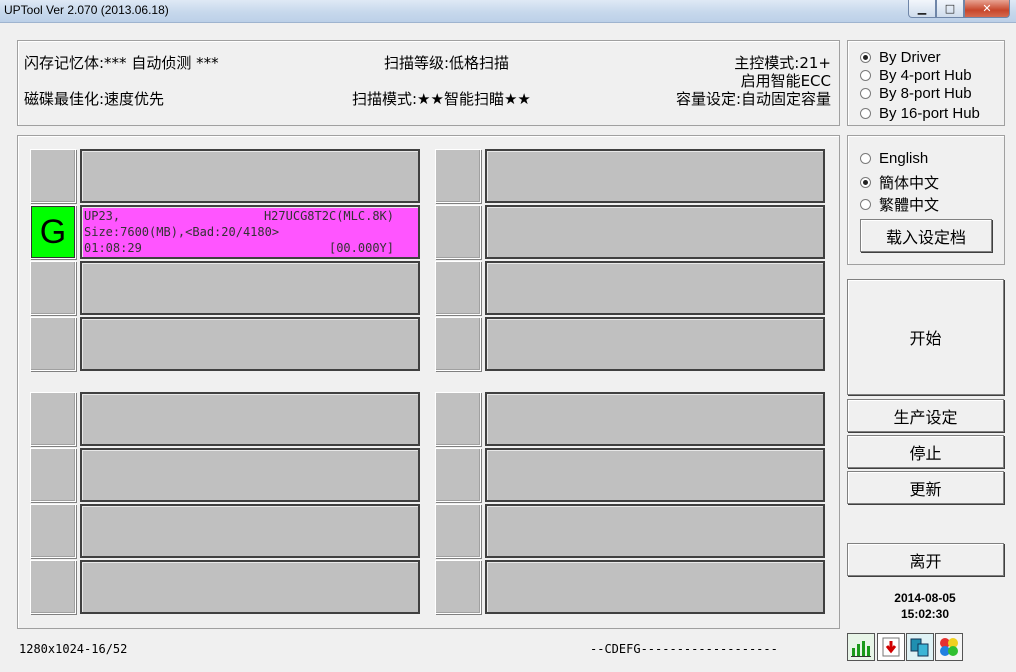 Image resolution: width=1016 pixels, height=672 pixels. What do you see at coordinates (441, 99) in the screenshot?
I see `scan-mode-label: 扫描模式:★★智能扫瞄★★` at bounding box center [441, 99].